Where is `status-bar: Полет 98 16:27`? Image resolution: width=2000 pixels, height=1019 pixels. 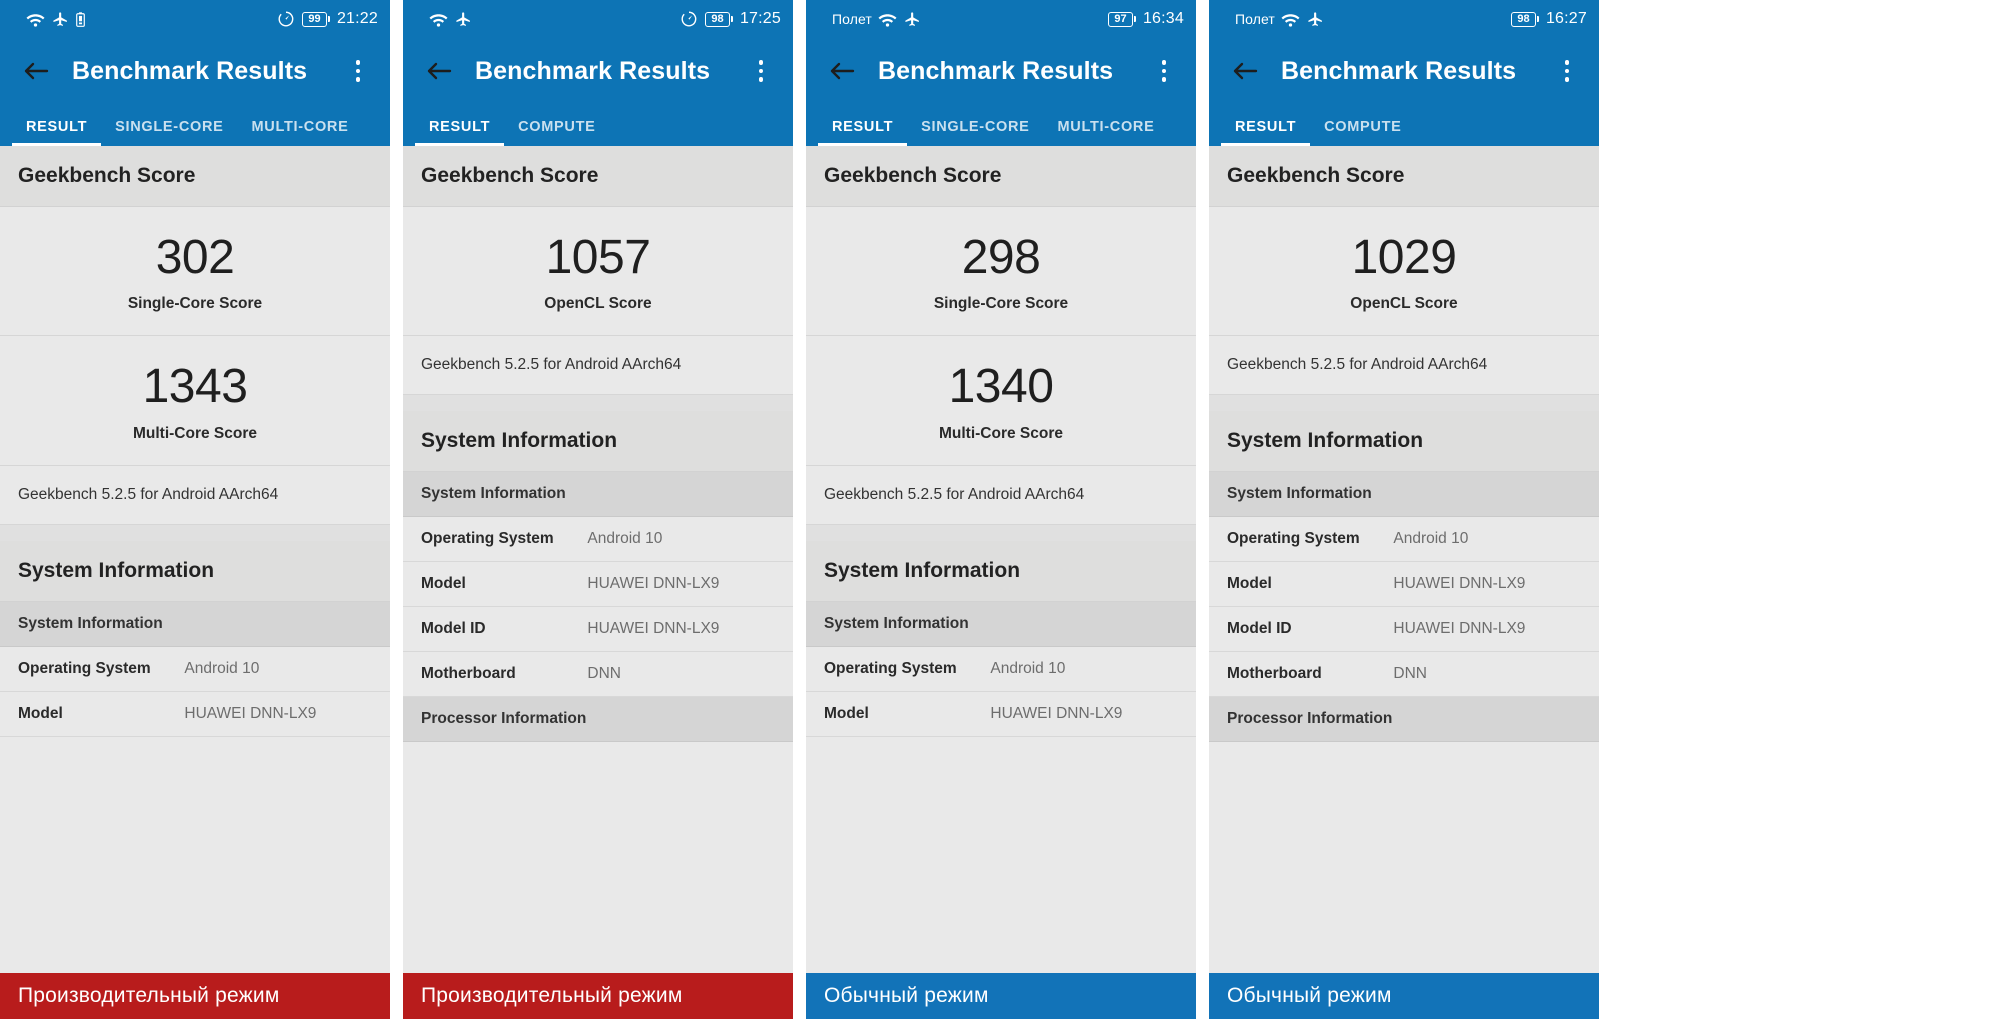 status-bar: Полет 98 16:27 is located at coordinates (1404, 19).